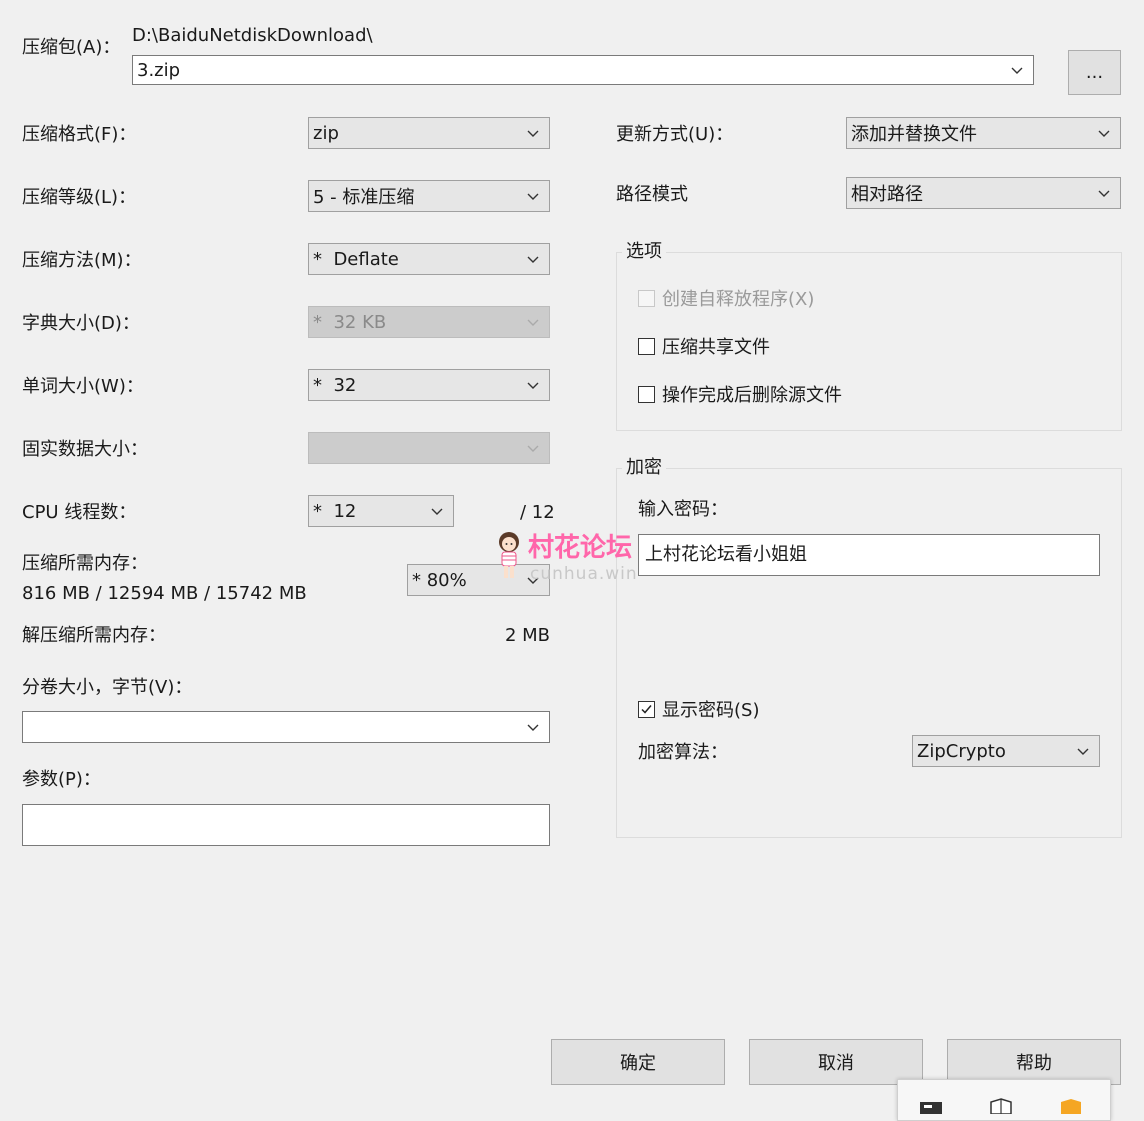 The image size is (1144, 1121). Describe the element at coordinates (738, 299) in the screenshot. I see `sfx-label: 创建自释放程序(X)` at that location.